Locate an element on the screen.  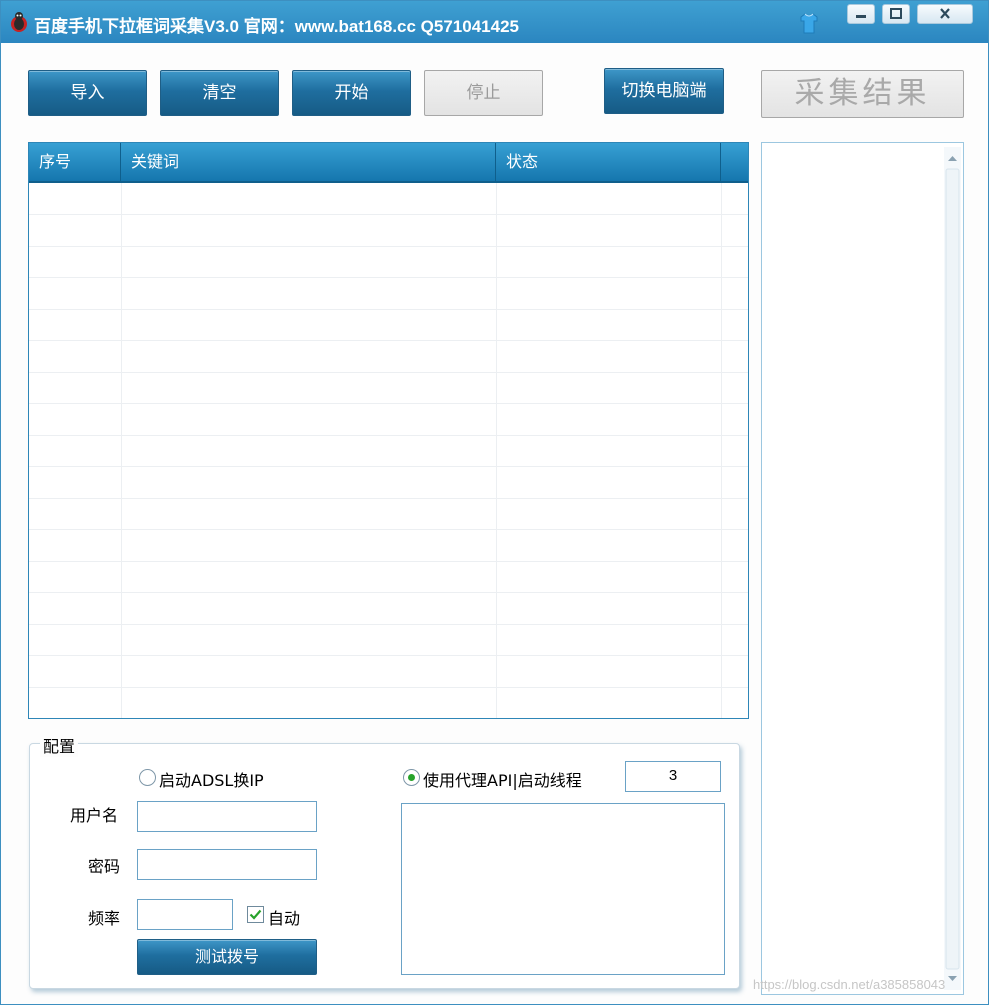
maximize-button is located at coordinates (896, 14).